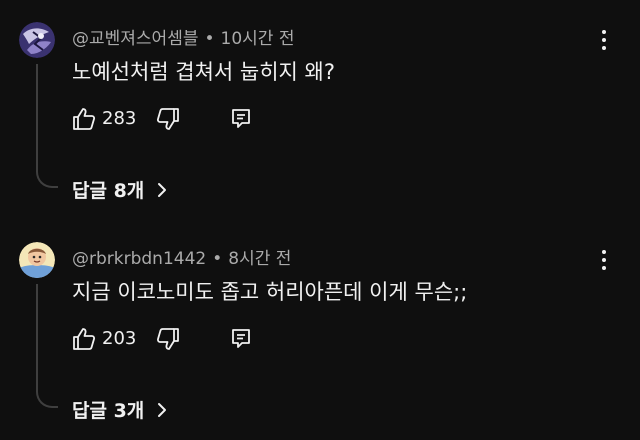 This screenshot has height=440, width=640. I want to click on view-replies-button: 답글 3개, so click(120, 409).